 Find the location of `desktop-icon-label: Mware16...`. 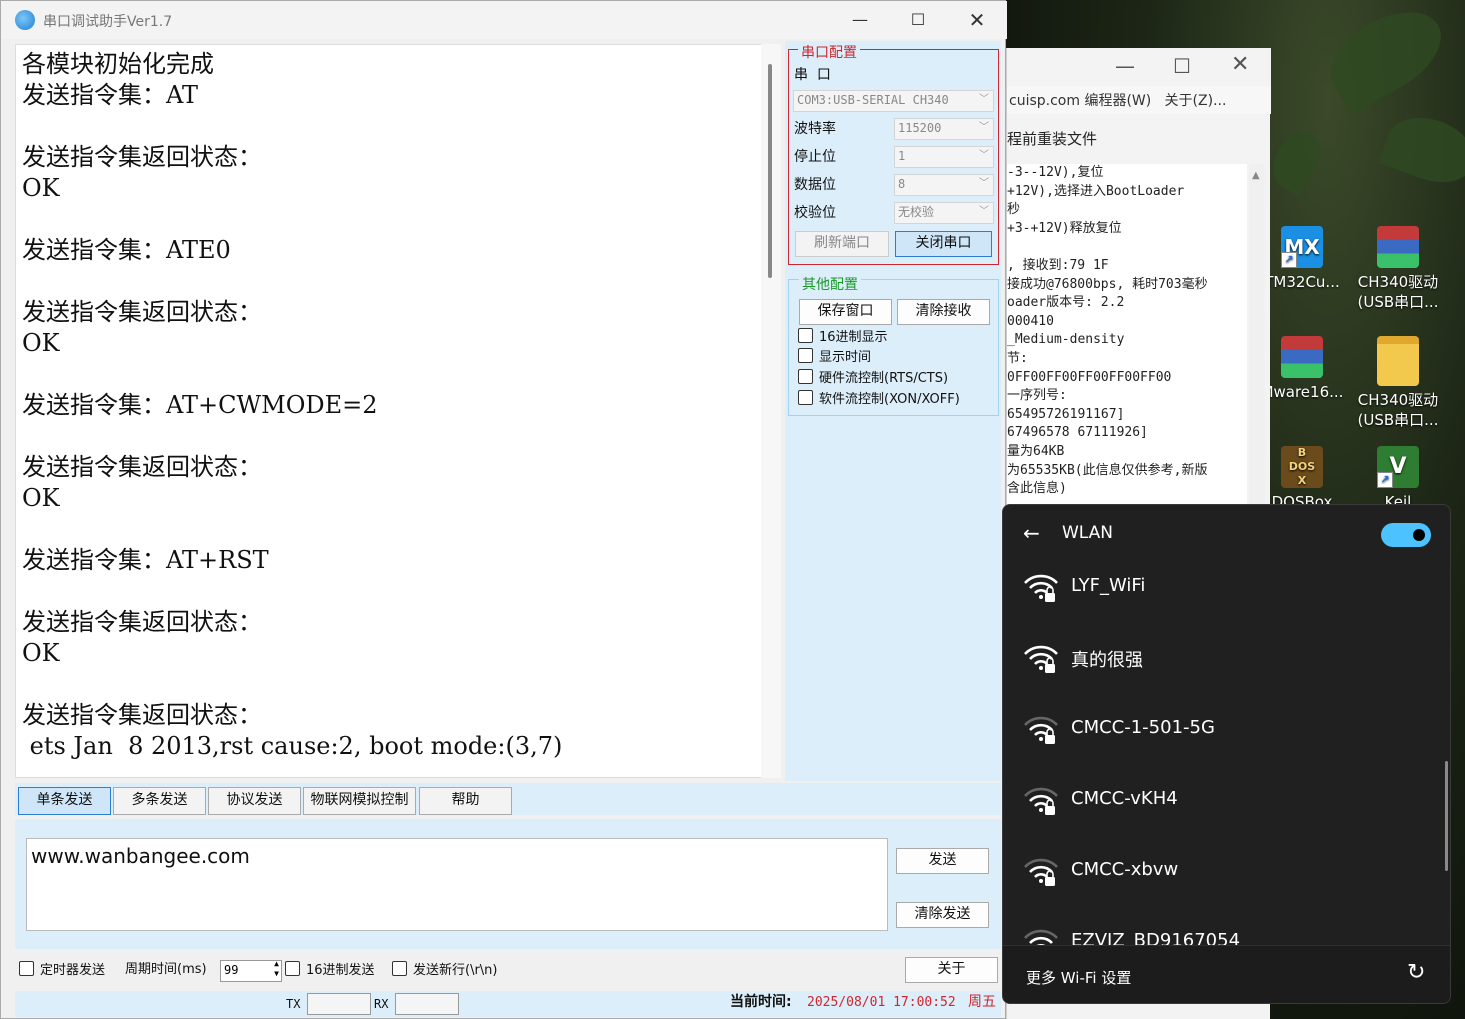

desktop-icon-label: Mware16... is located at coordinates (1302, 392).